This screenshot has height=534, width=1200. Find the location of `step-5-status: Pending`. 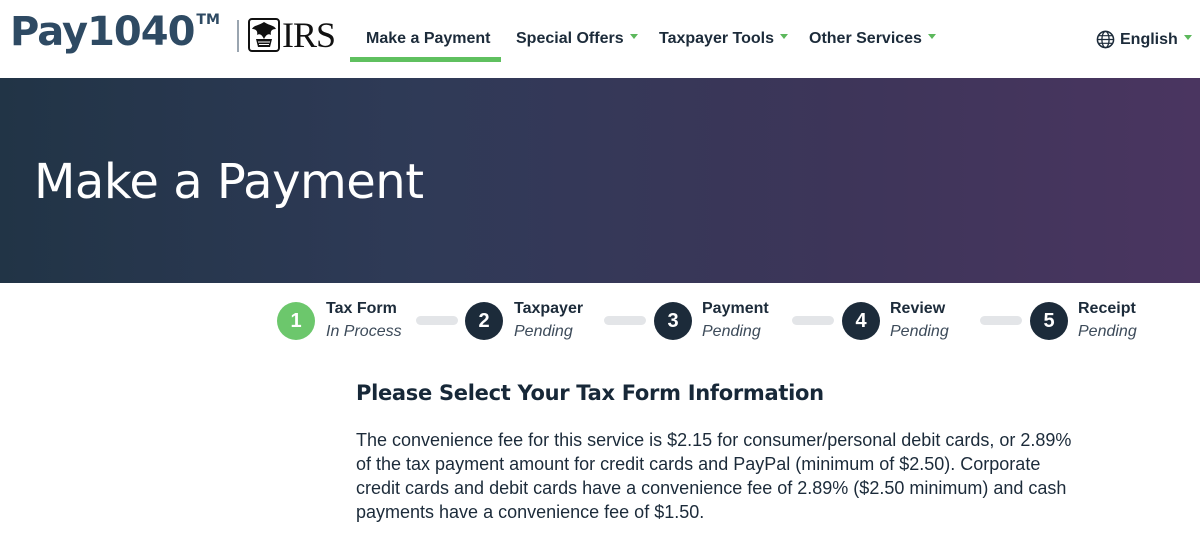

step-5-status: Pending is located at coordinates (1107, 331).